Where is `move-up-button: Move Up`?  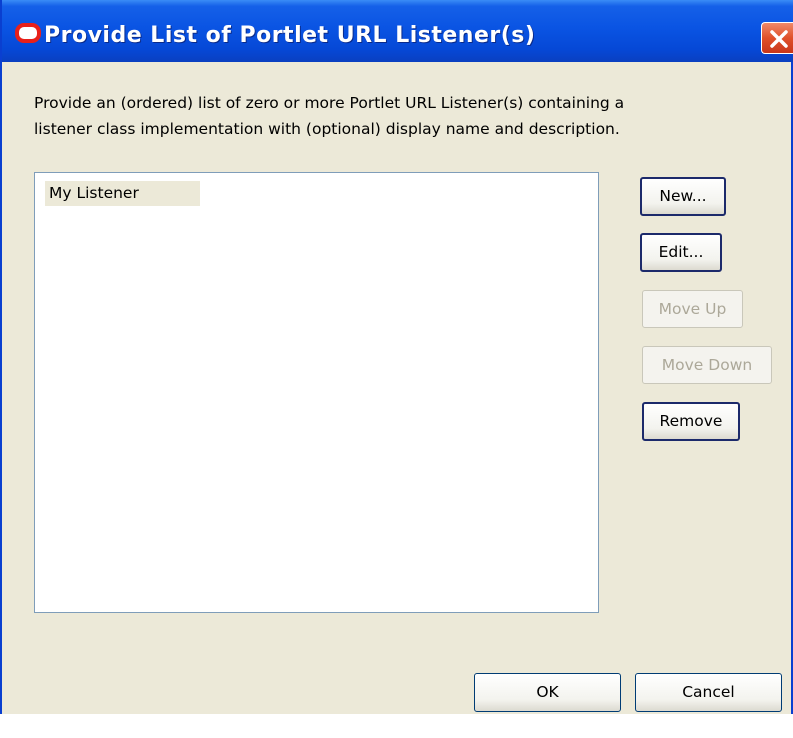
move-up-button: Move Up is located at coordinates (692, 309).